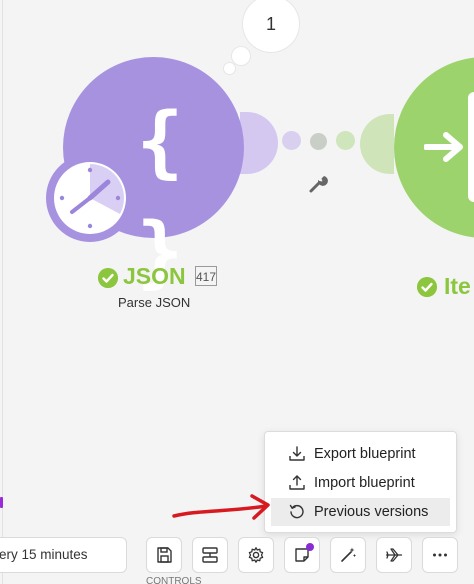  I want to click on magic-wand-icon, so click(348, 554).